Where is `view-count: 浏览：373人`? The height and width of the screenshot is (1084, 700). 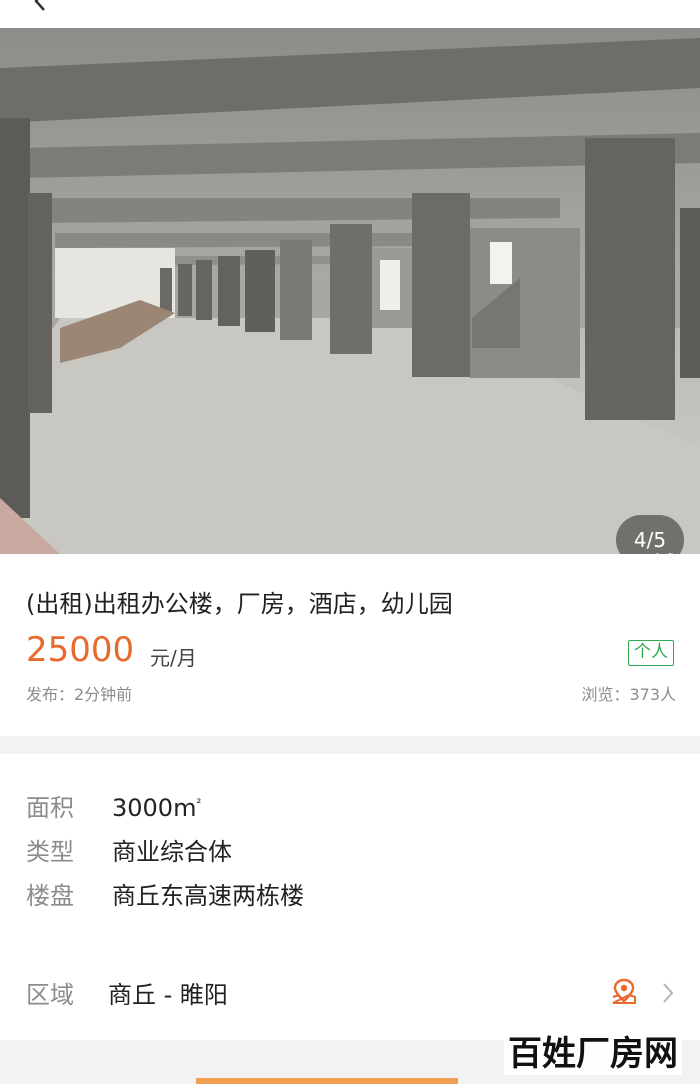 view-count: 浏览：373人 is located at coordinates (628, 694).